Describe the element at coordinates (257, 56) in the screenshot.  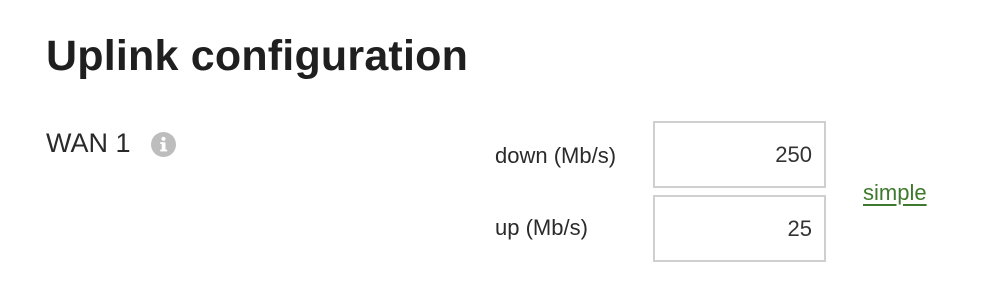
I see `page-title: Uplink configuration` at that location.